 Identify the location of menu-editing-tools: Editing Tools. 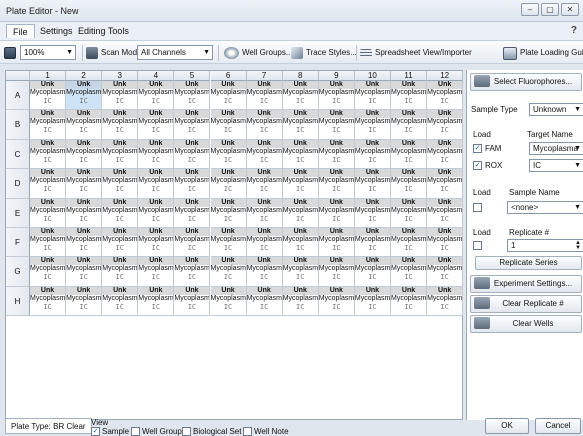
(103, 31).